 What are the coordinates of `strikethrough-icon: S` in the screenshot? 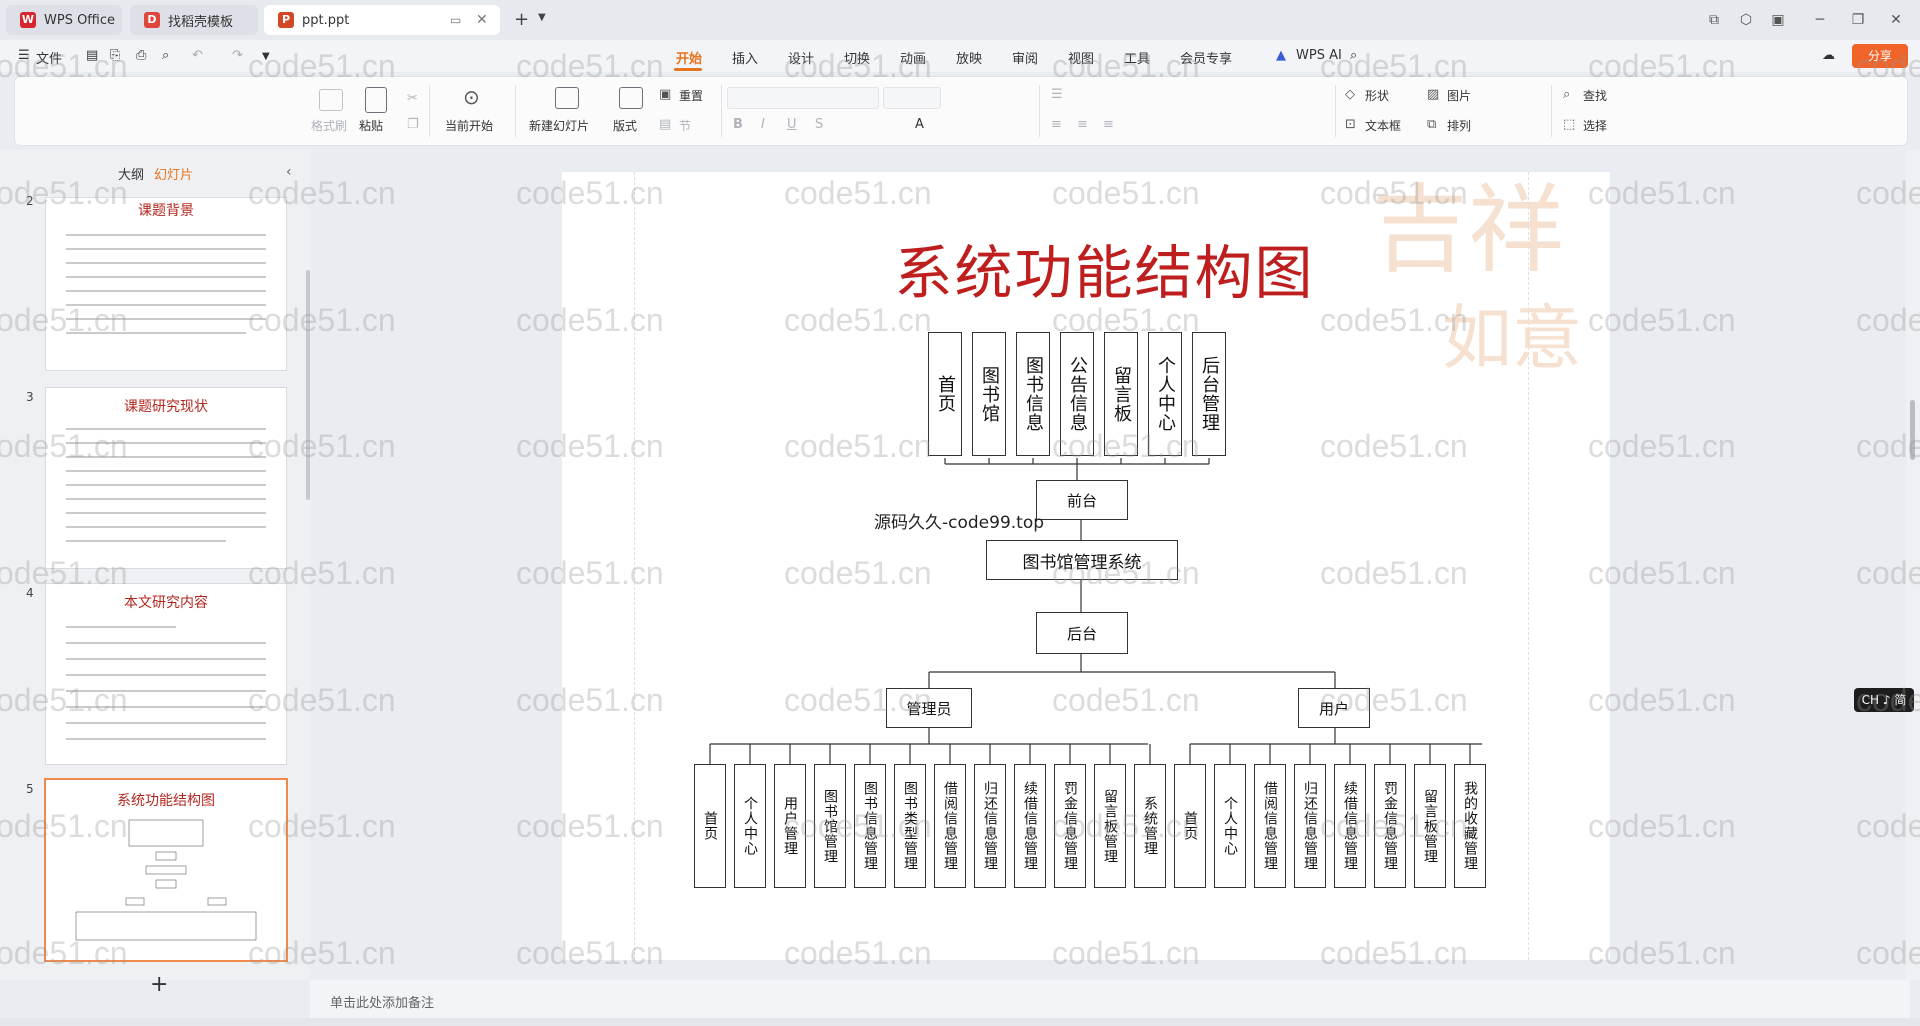 It's located at (819, 124).